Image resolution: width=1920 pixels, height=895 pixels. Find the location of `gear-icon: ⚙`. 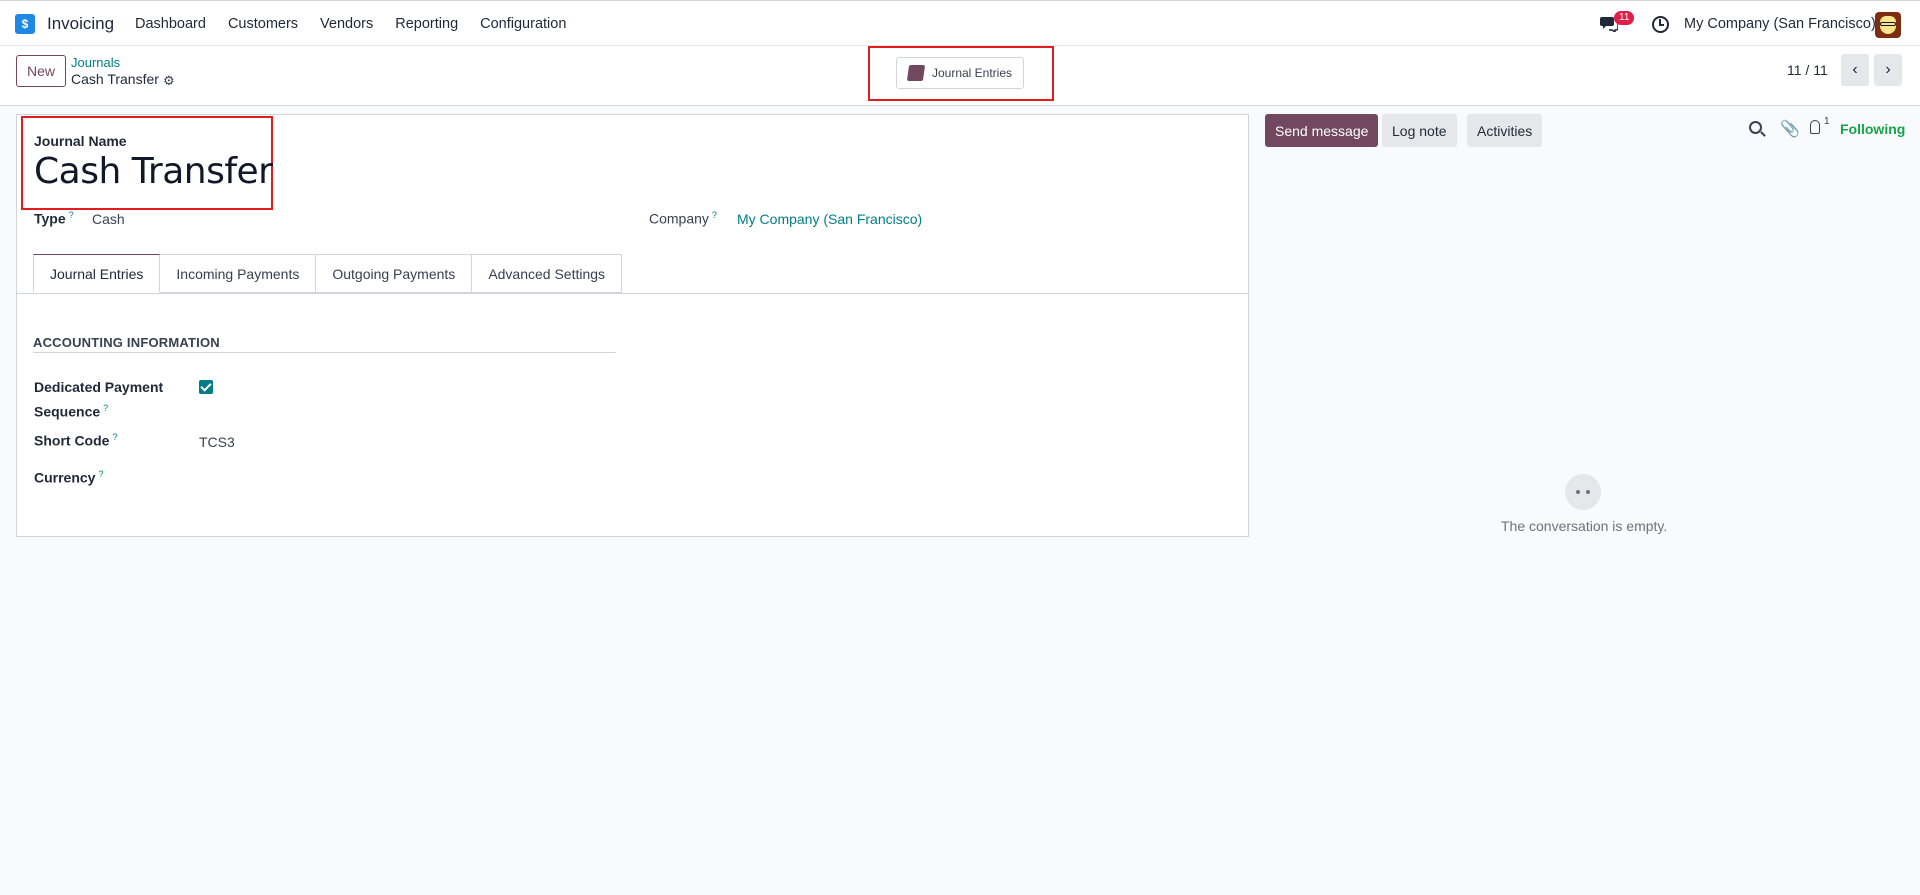

gear-icon: ⚙ is located at coordinates (169, 81).